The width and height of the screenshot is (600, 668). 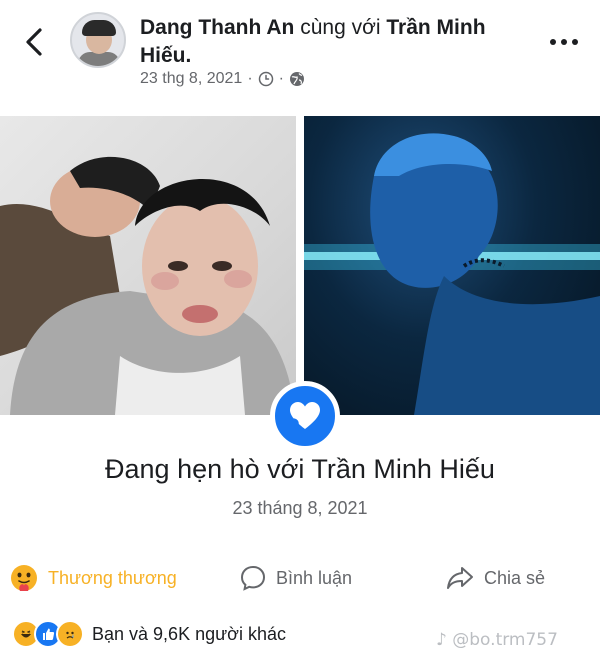 I want to click on post-meta: 23 thg 8, 2021 · ·, so click(x=222, y=79).